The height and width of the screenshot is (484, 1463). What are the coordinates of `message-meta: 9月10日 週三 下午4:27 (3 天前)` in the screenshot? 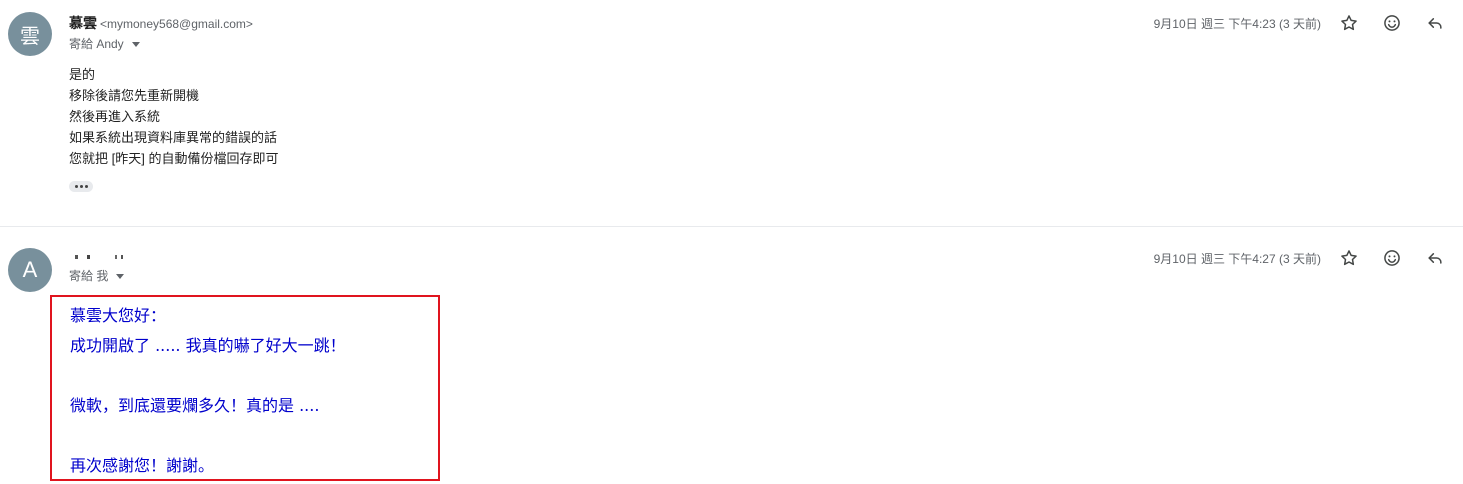 It's located at (1308, 258).